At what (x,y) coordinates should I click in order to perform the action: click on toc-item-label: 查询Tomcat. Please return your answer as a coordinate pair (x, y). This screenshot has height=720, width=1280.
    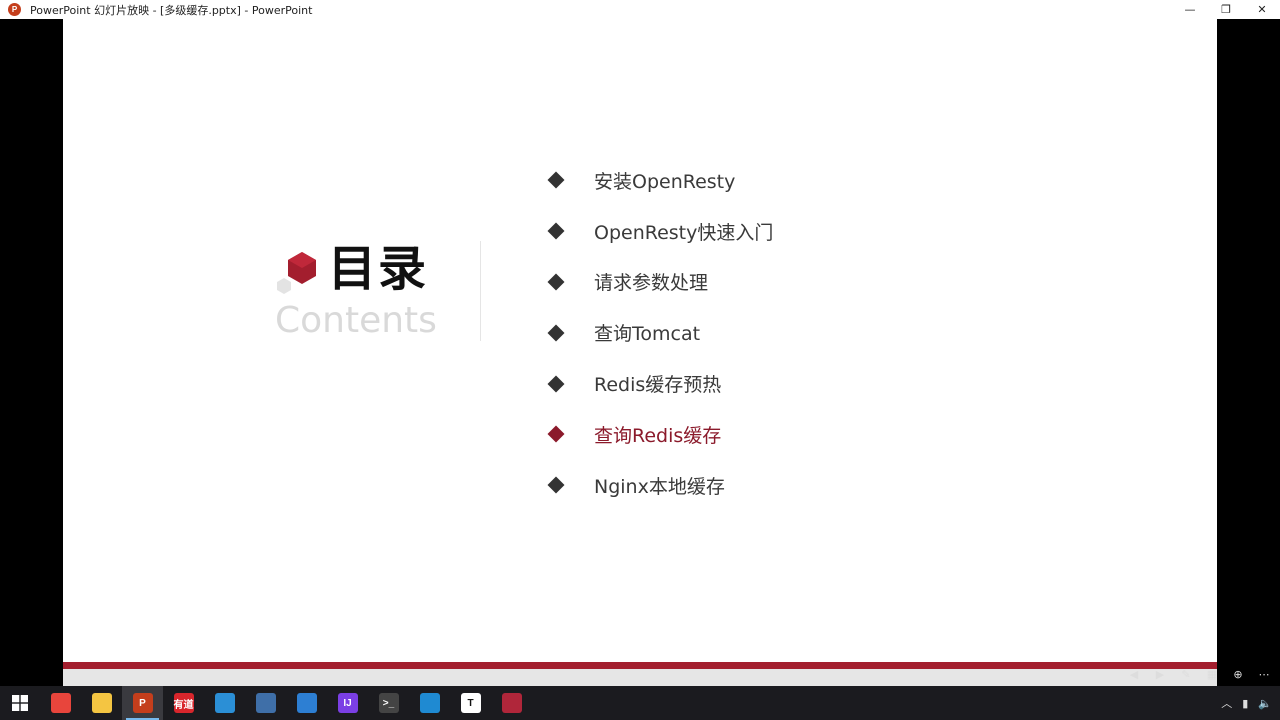
    Looking at the image, I should click on (647, 334).